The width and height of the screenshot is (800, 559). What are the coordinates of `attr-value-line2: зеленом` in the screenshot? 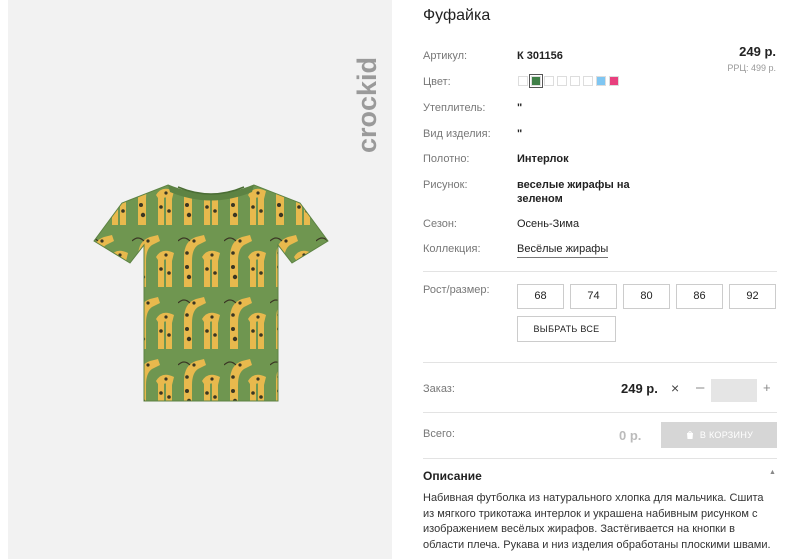 It's located at (540, 199).